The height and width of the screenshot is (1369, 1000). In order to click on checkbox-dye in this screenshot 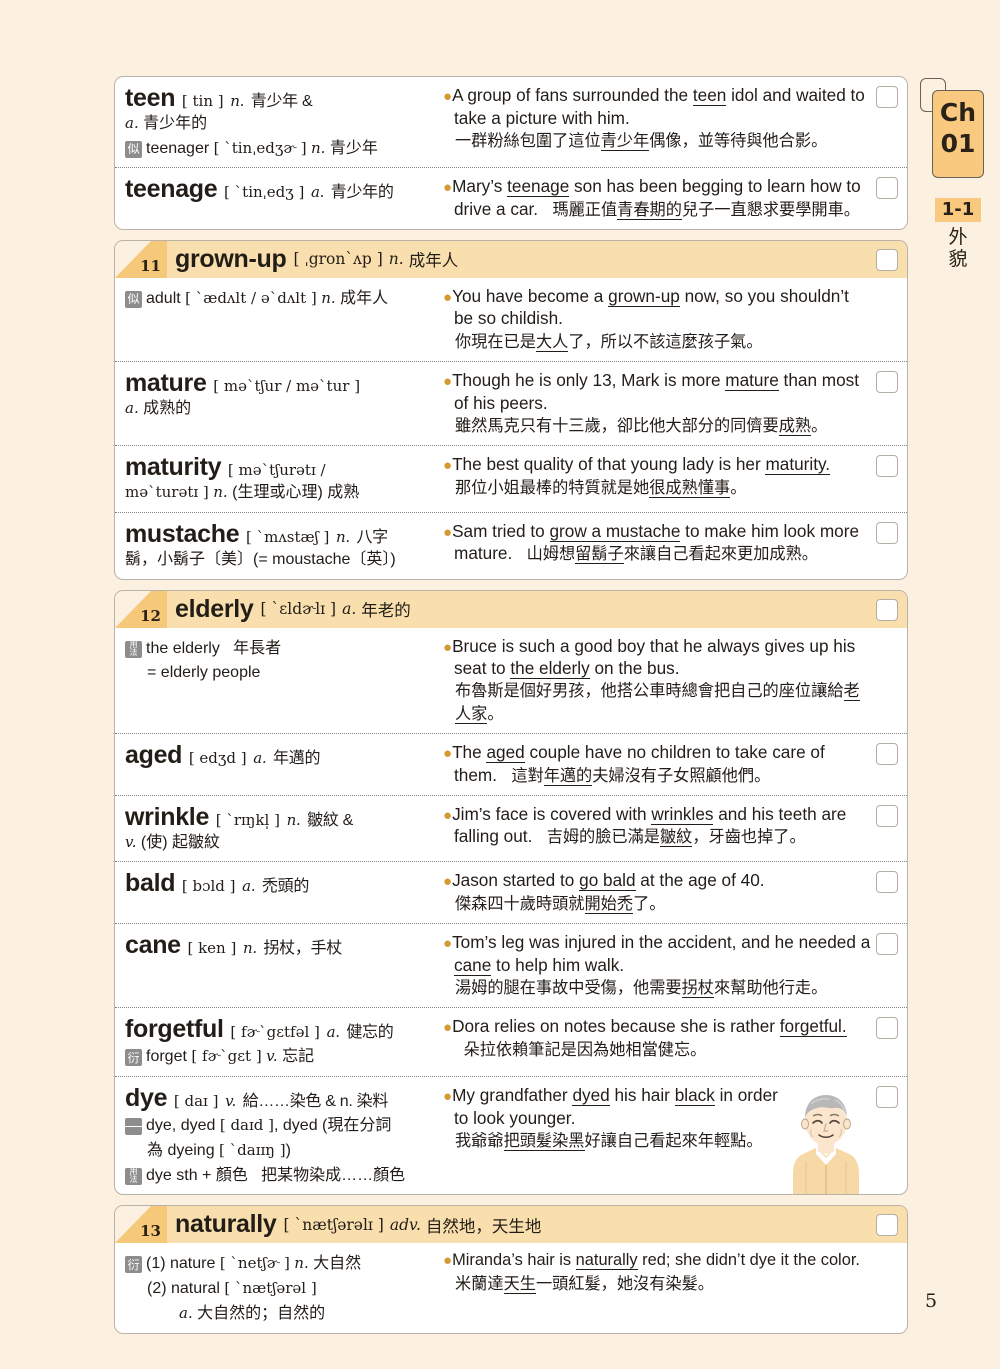, I will do `click(887, 1097)`.